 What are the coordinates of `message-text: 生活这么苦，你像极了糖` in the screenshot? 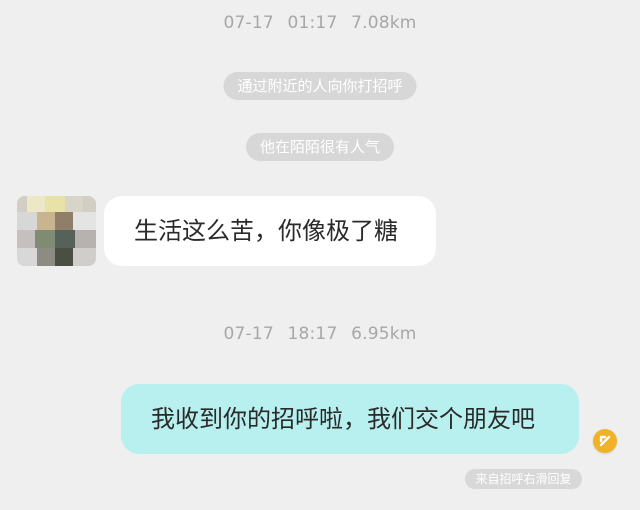 It's located at (266, 231).